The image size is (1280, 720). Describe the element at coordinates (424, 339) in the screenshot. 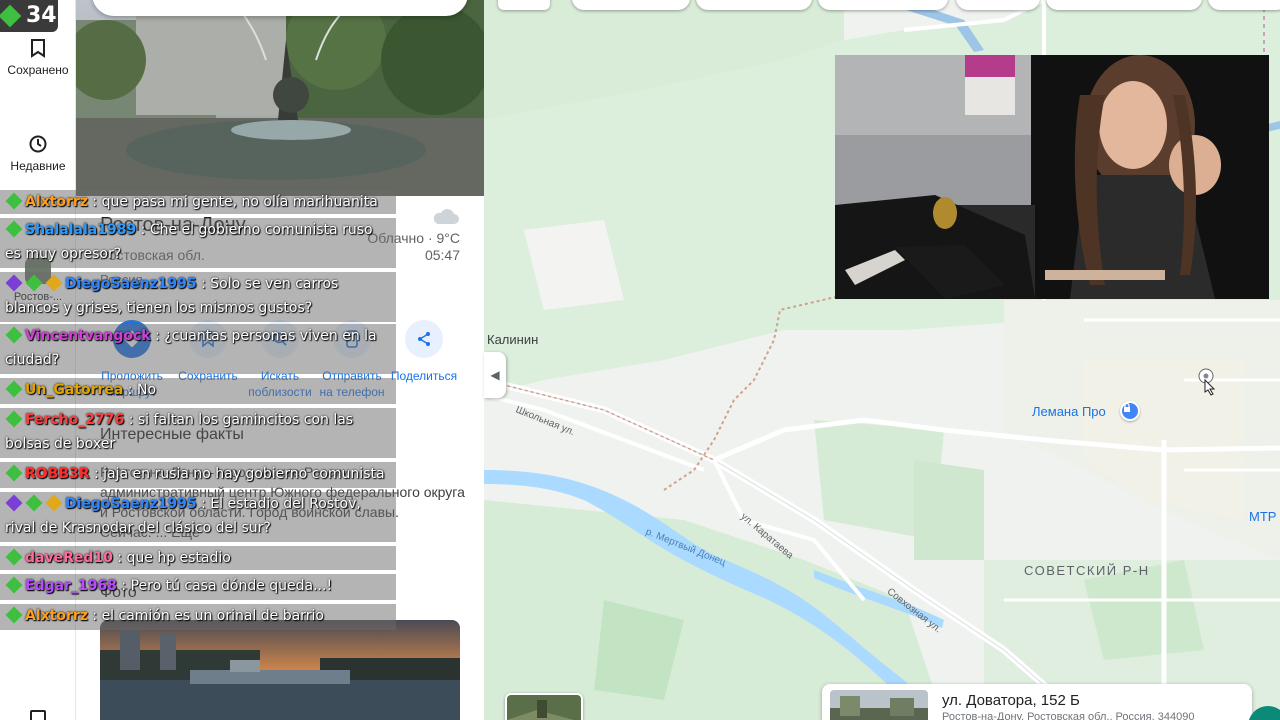

I see `share-icon` at that location.